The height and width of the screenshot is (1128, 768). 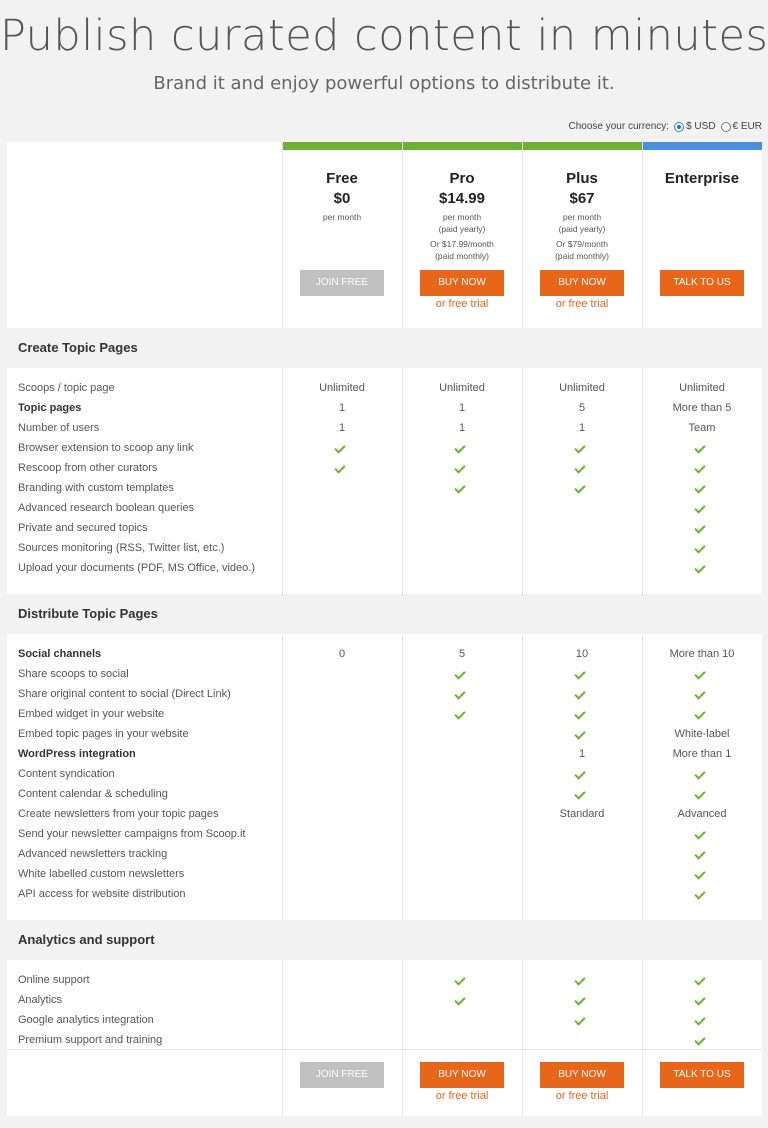 I want to click on feature-label: Embed topic pages in your website, so click(x=103, y=734).